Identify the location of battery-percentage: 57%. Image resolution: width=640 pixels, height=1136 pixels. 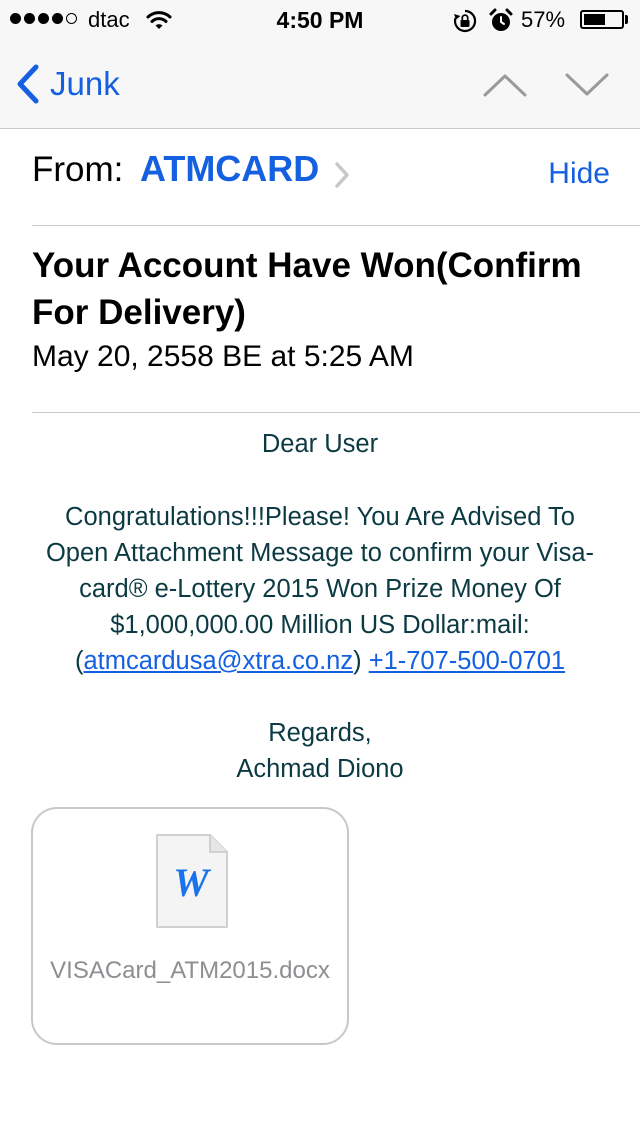
(543, 19).